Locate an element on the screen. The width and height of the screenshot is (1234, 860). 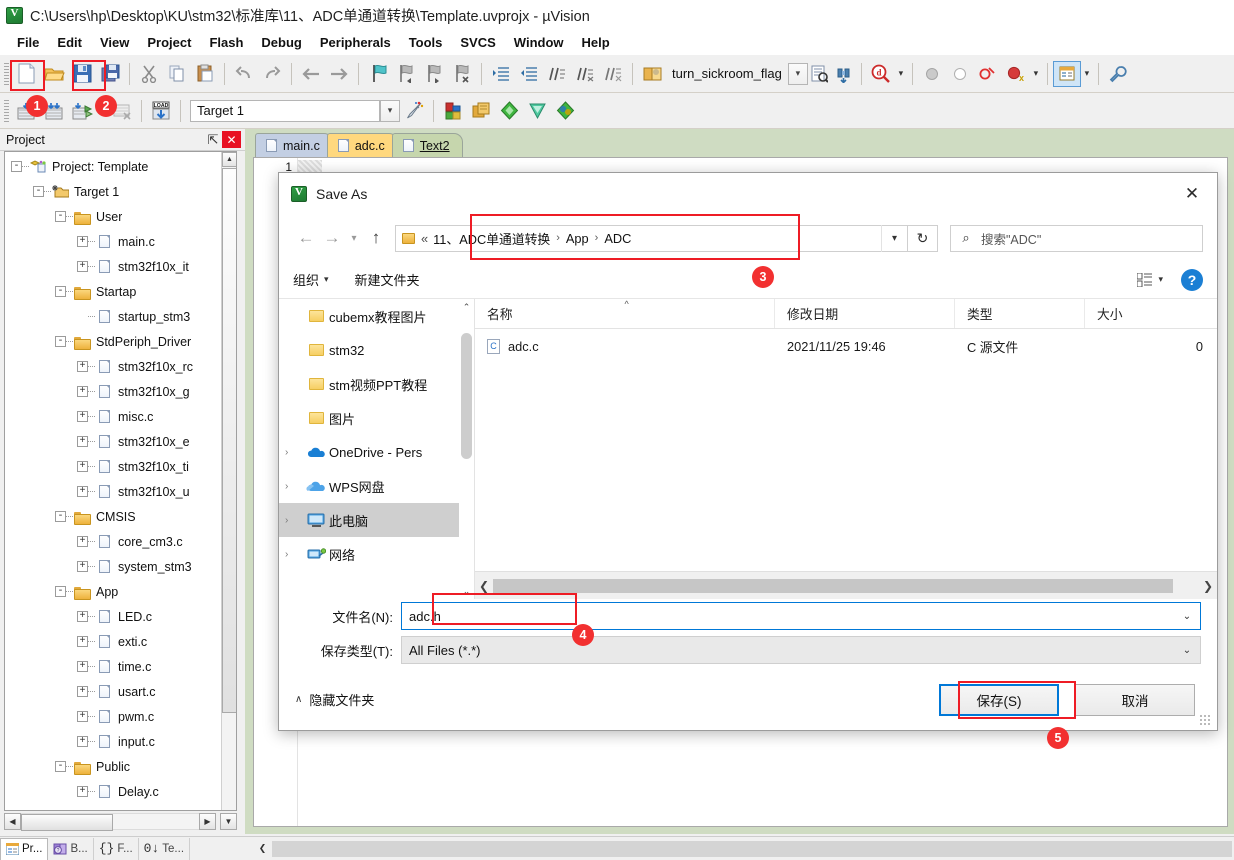
project-tree-hscrollbar: ◀ ▶ ▼ is located at coordinates (120, 821).